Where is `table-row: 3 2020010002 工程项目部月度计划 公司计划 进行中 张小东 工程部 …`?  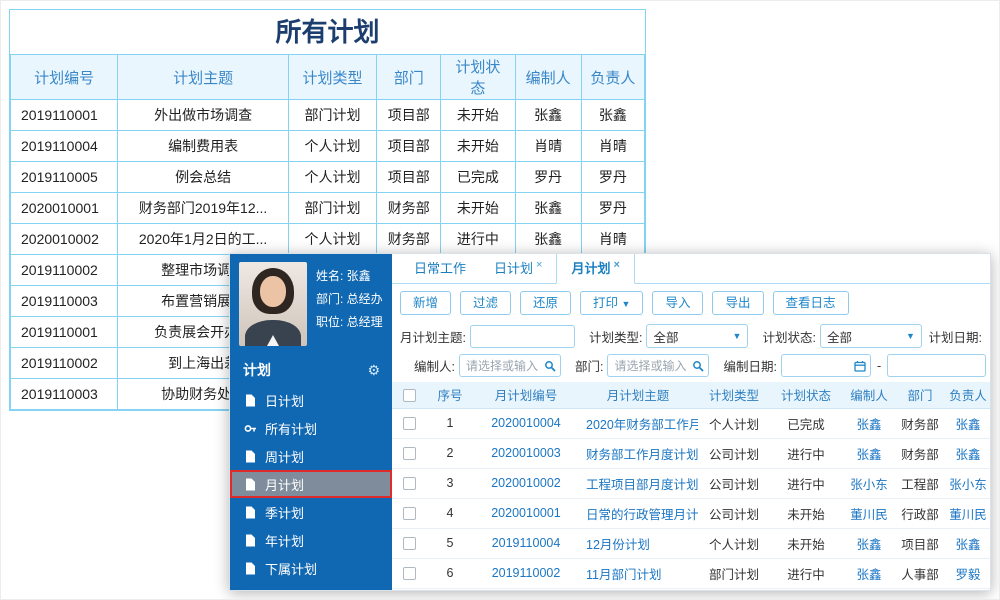
table-row: 3 2020010002 工程项目部月度计划 公司计划 进行中 张小东 工程部 … is located at coordinates (691, 483).